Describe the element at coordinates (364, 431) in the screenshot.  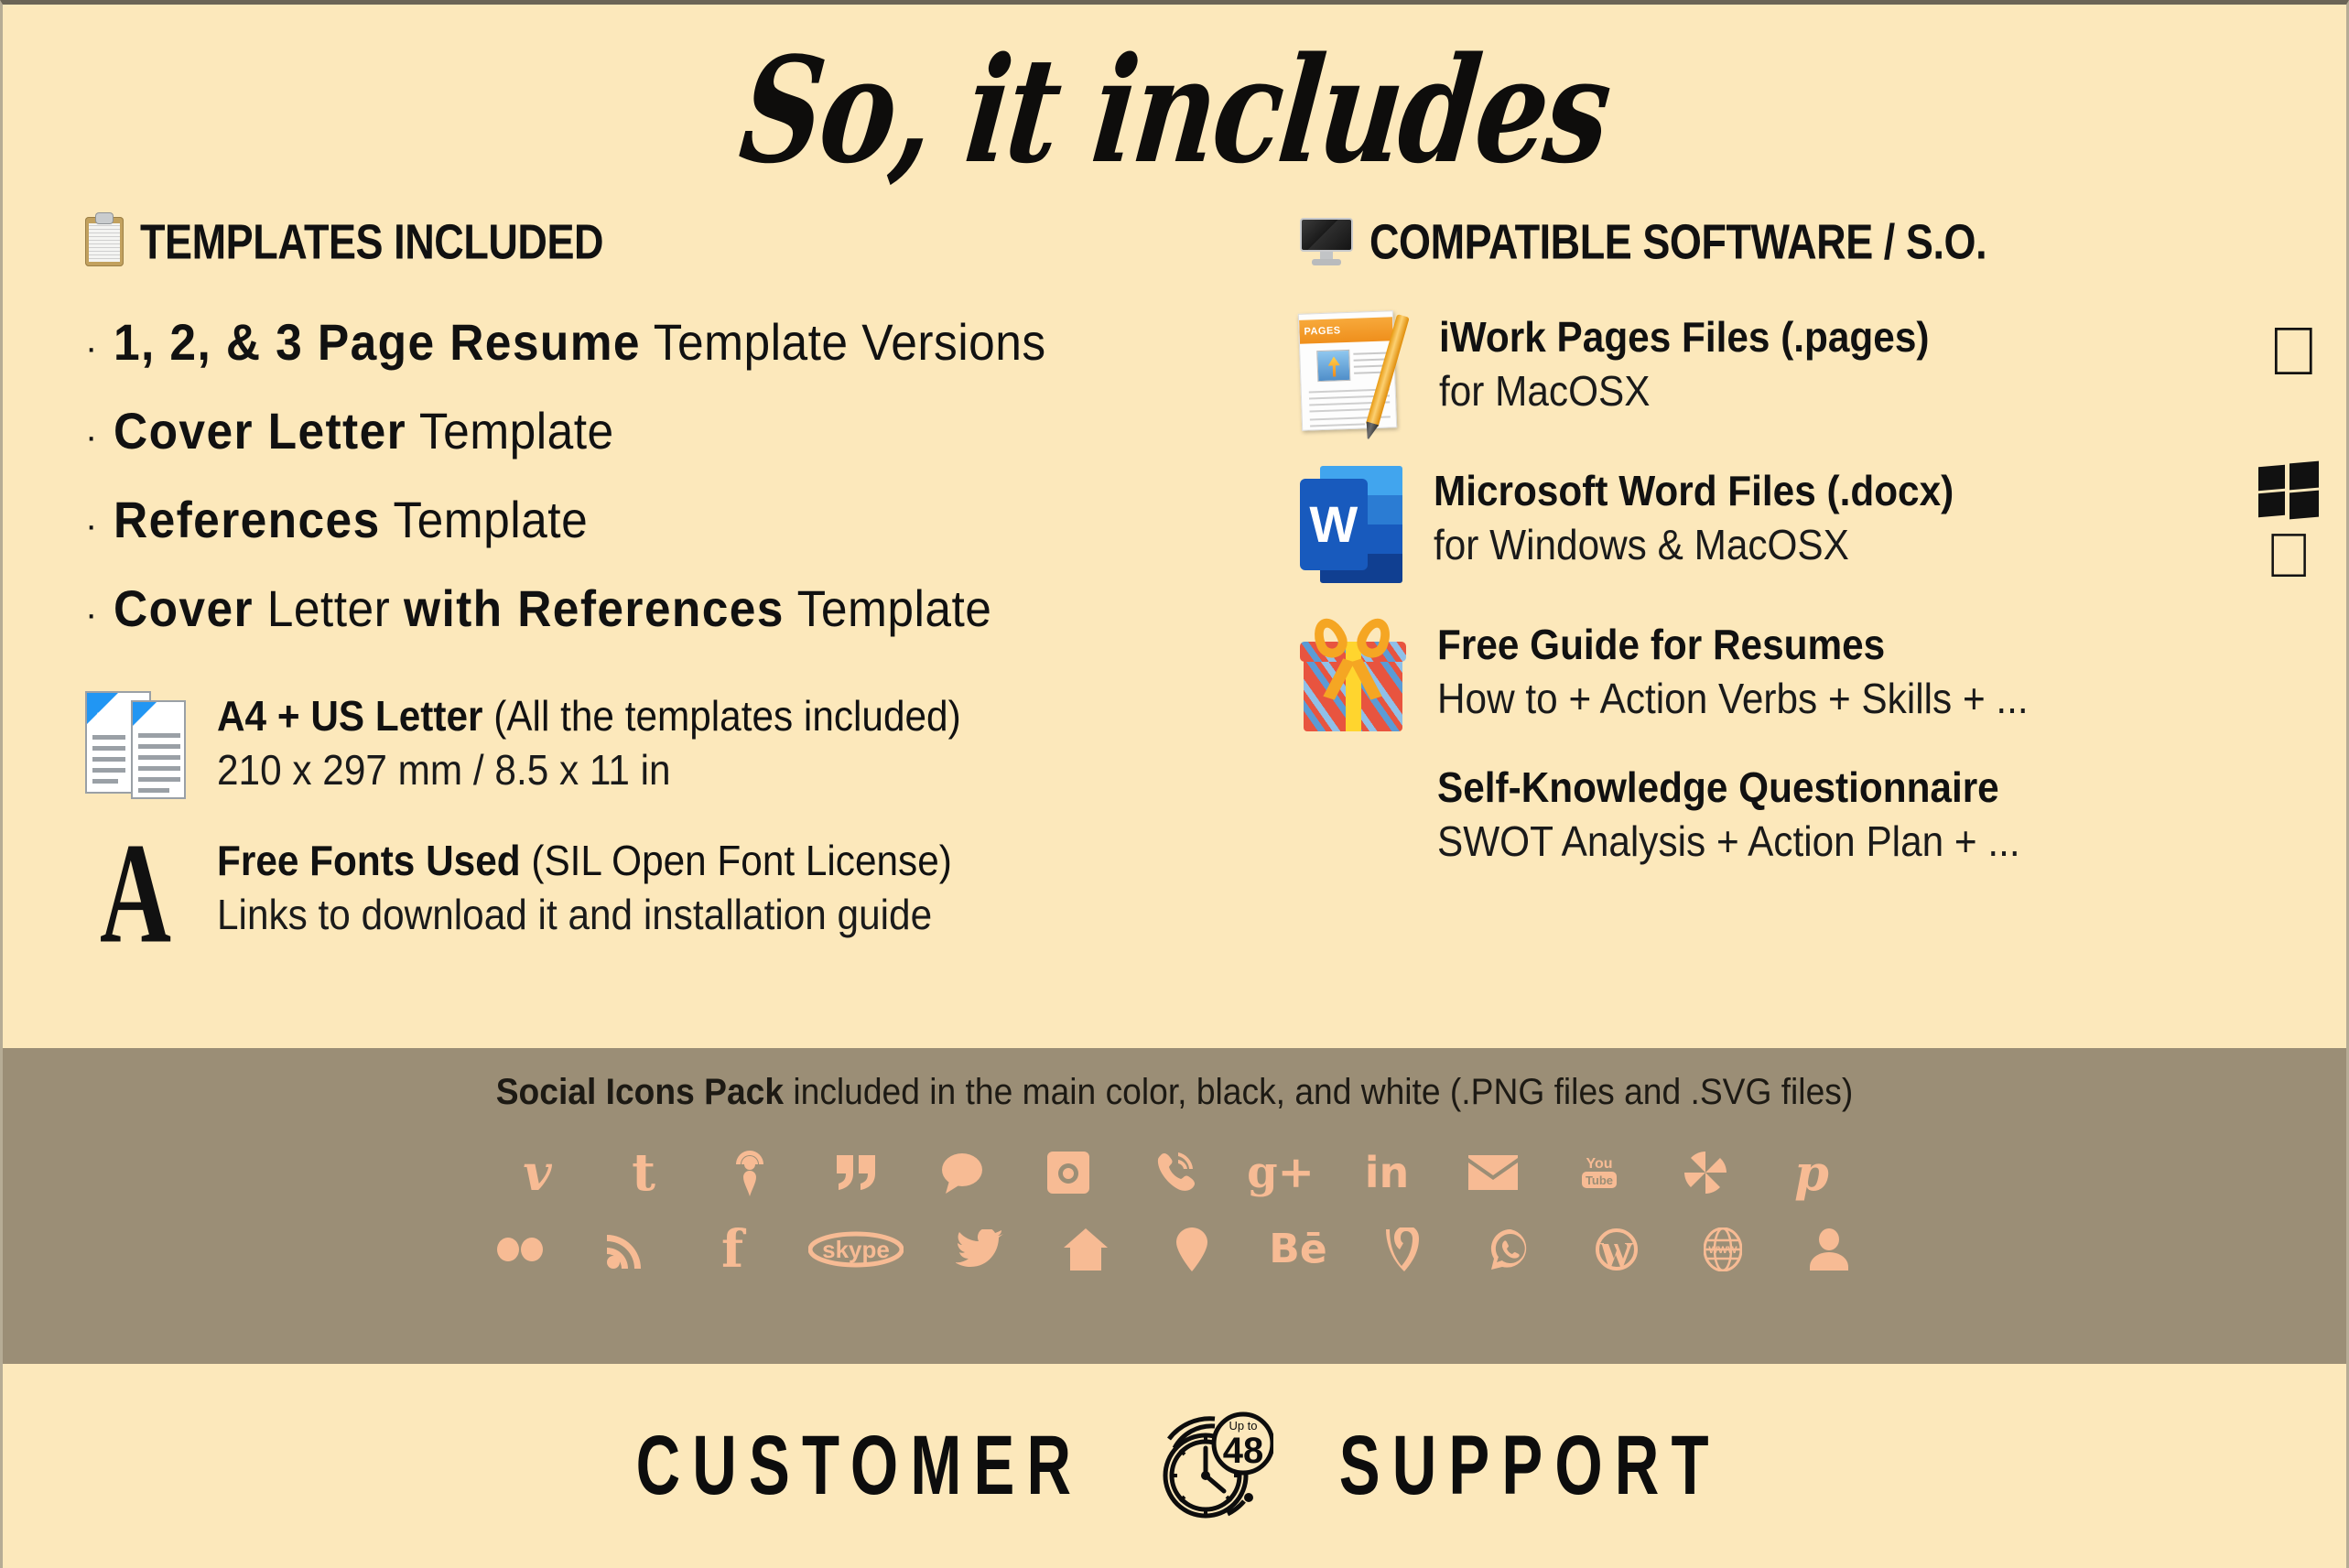
I see `bullet-label: Cover Letter Template` at that location.